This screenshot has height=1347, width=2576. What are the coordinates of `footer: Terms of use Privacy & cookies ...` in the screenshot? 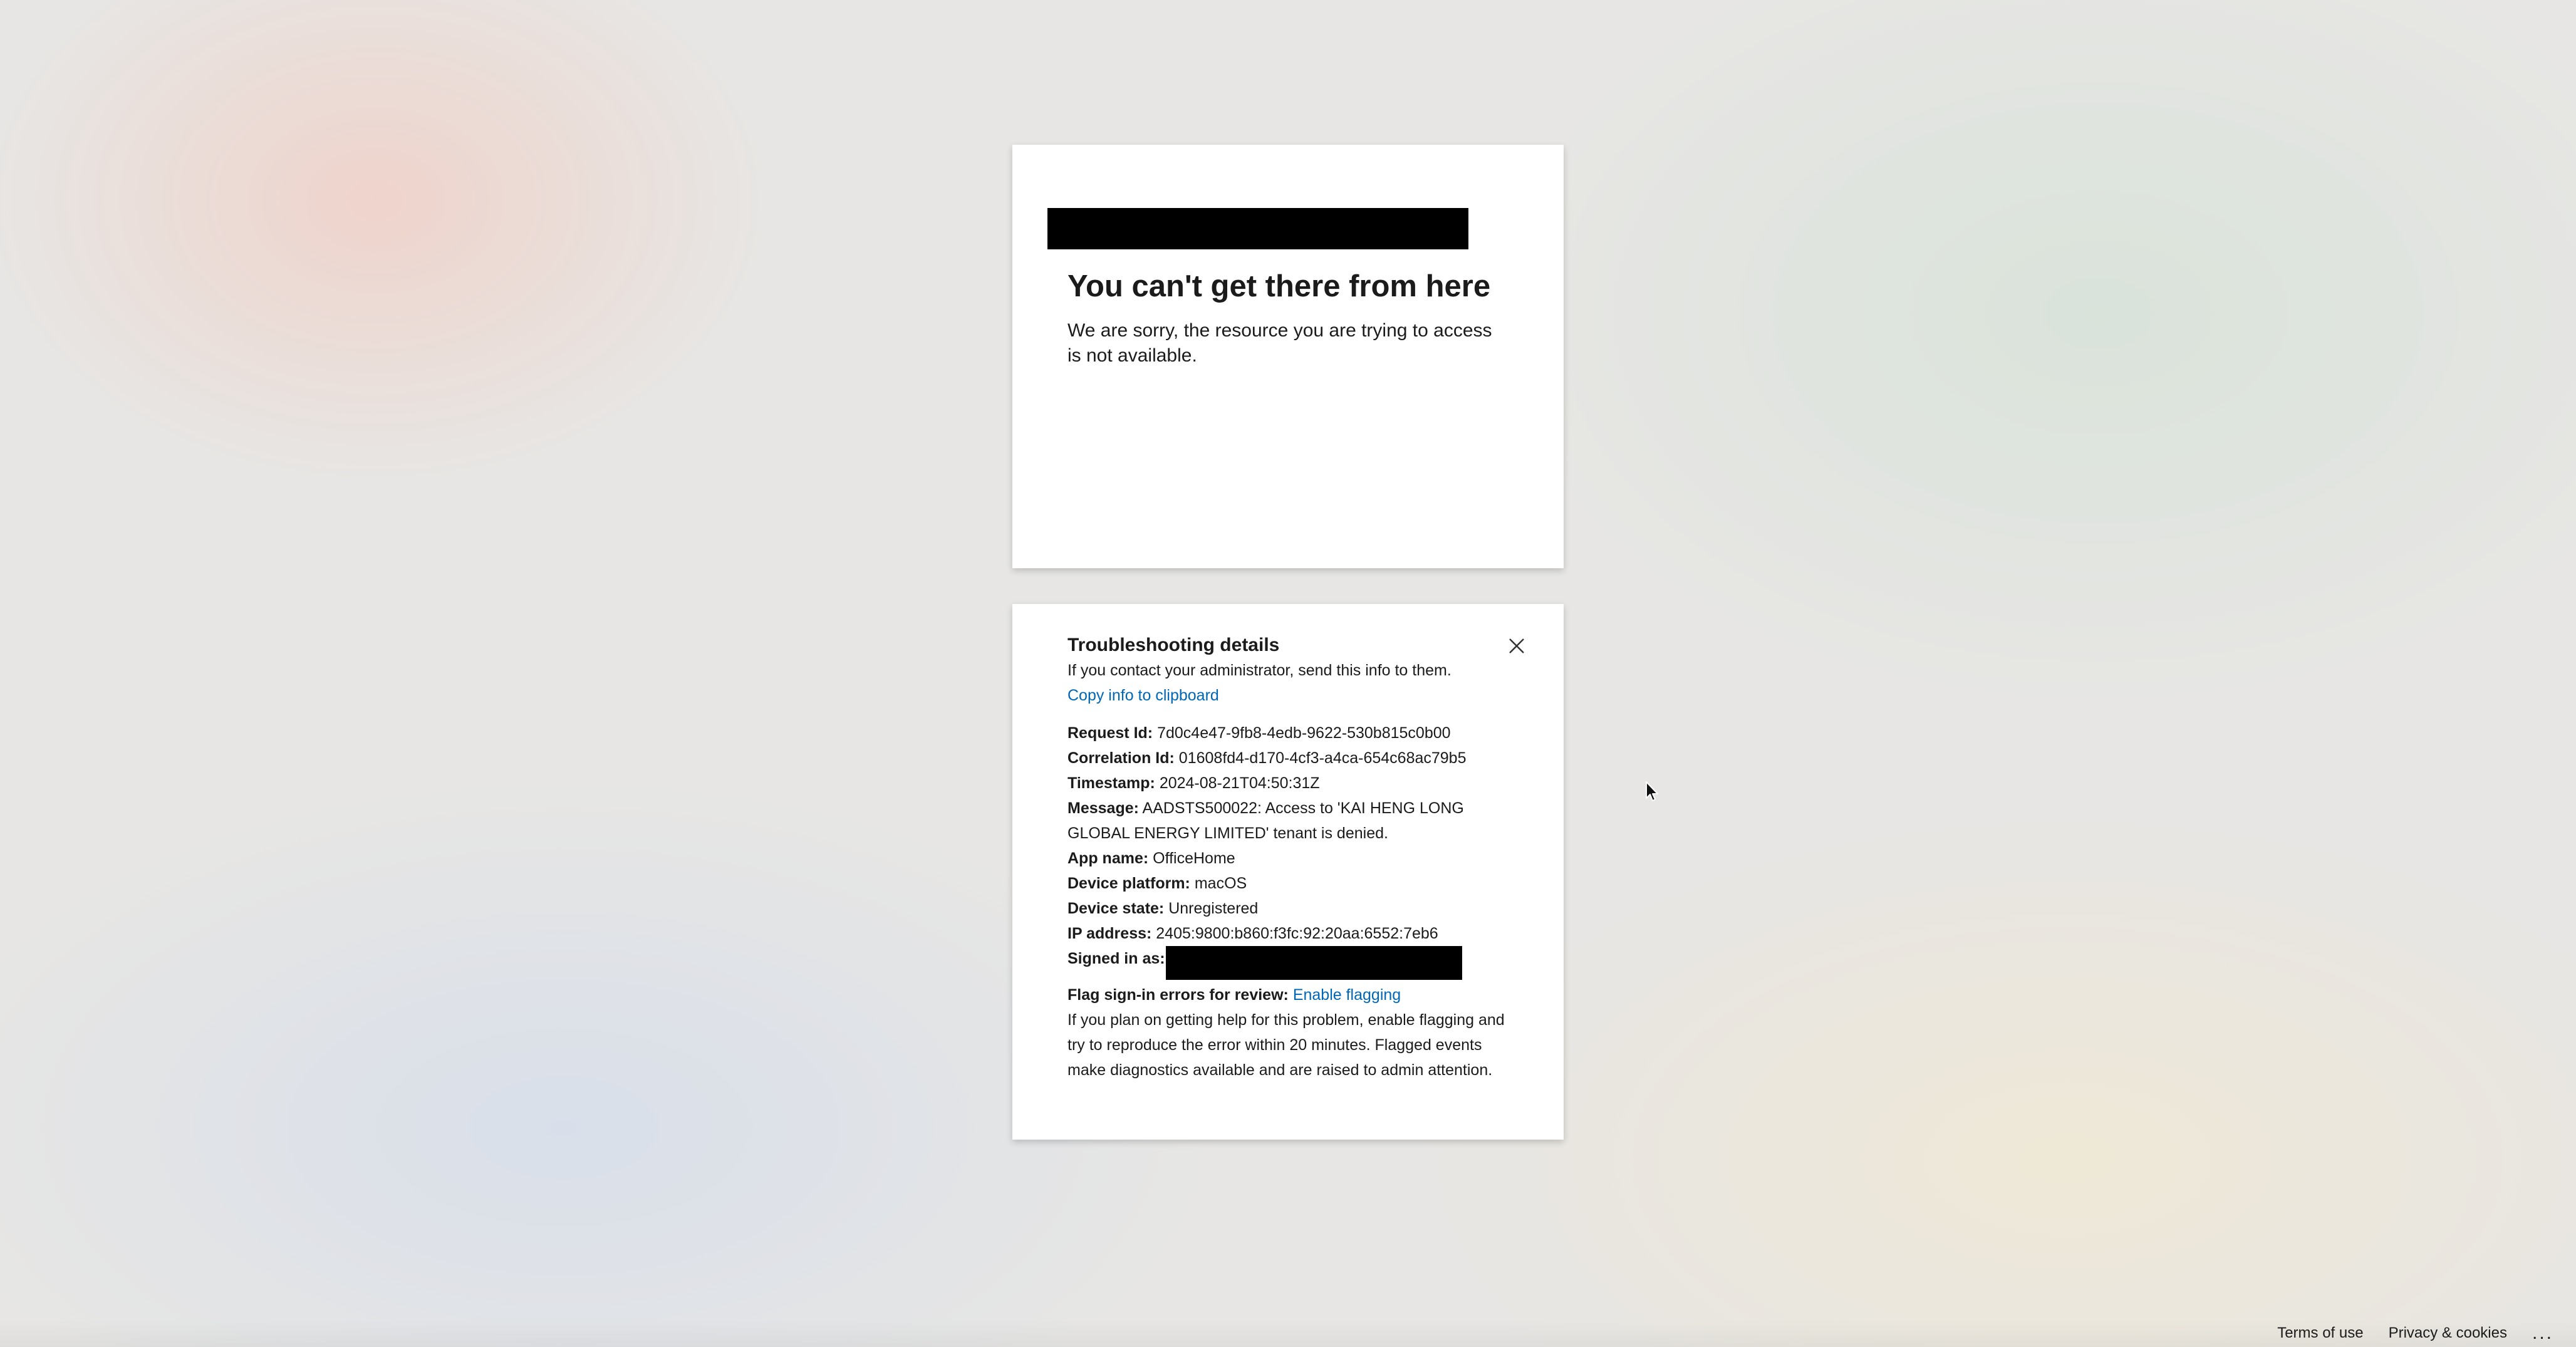 It's located at (1288, 1333).